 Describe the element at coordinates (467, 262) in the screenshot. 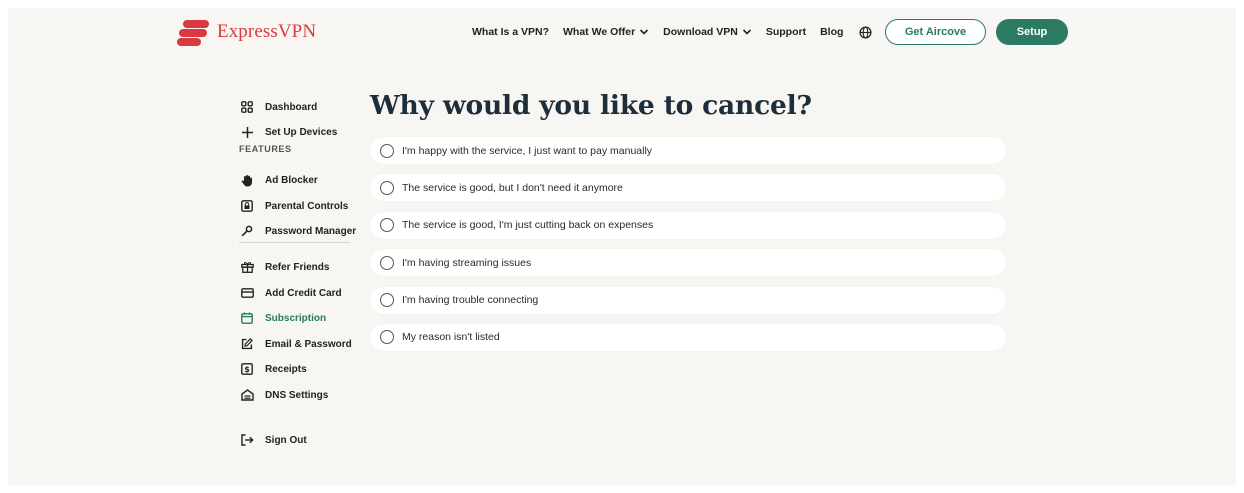

I see `option-label: I'm having streaming issues` at that location.